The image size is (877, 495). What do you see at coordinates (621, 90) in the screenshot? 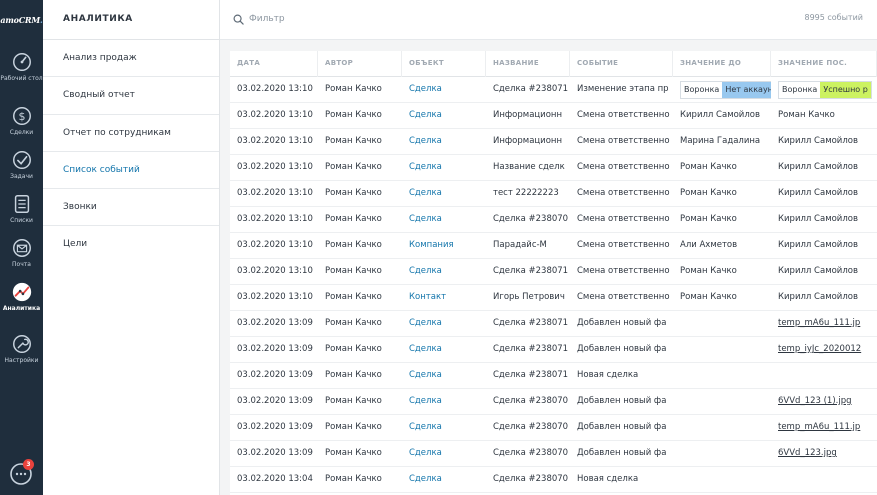
I see `cell-event: Изменение этапа пр` at bounding box center [621, 90].